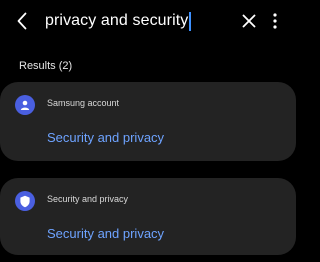 Image resolution: width=320 pixels, height=262 pixels. What do you see at coordinates (46, 66) in the screenshot?
I see `results-header: Results (2)` at bounding box center [46, 66].